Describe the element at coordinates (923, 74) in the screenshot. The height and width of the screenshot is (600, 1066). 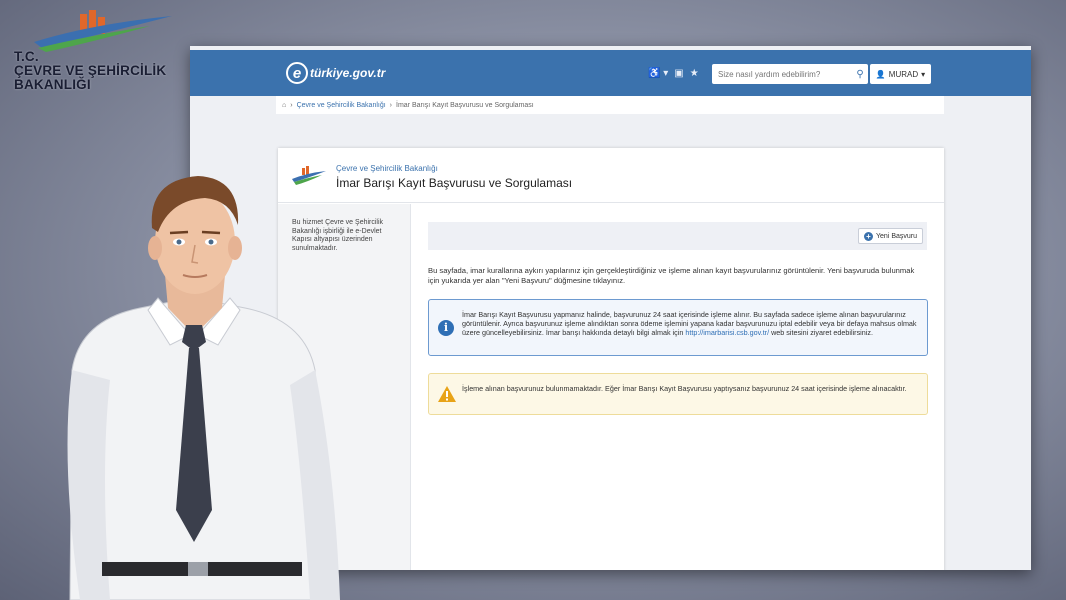
I see `chevron-down-icon: ▾` at that location.